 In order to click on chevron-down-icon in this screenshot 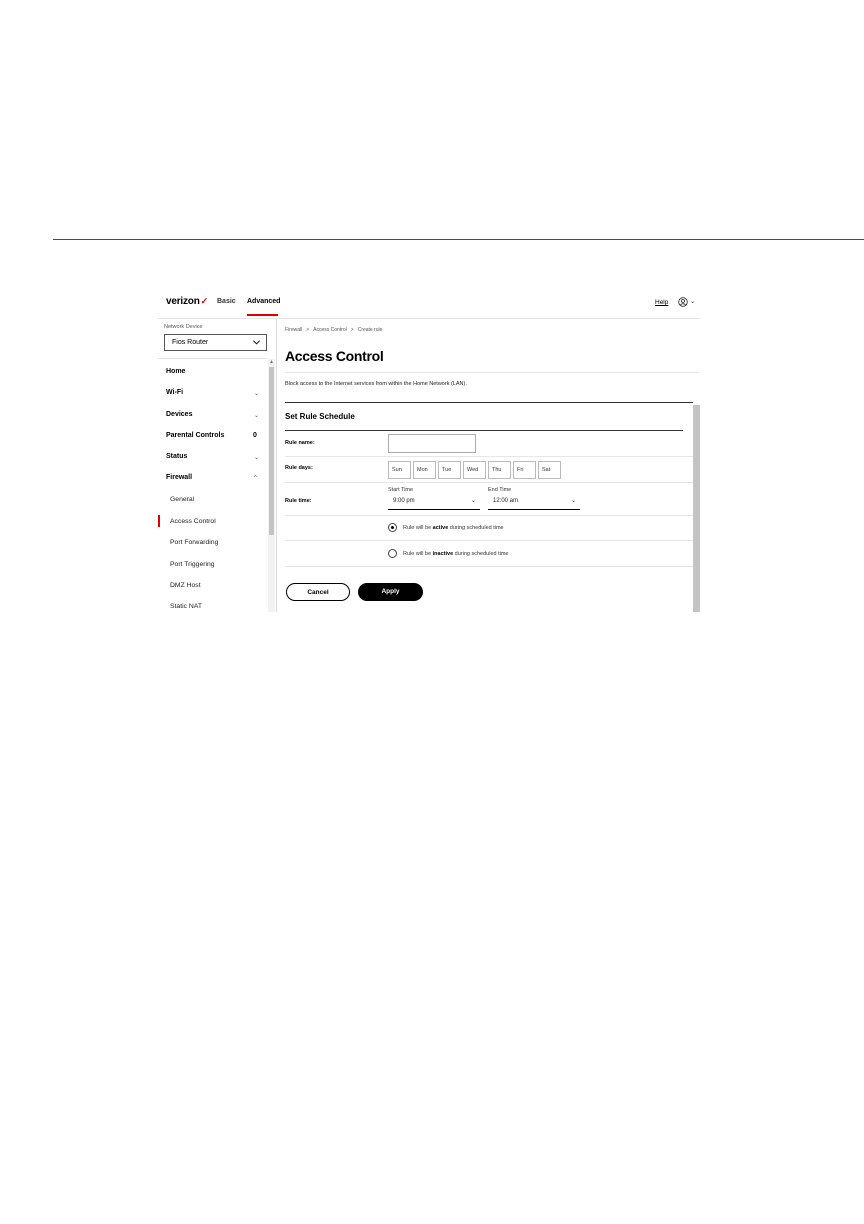, I will do `click(256, 342)`.